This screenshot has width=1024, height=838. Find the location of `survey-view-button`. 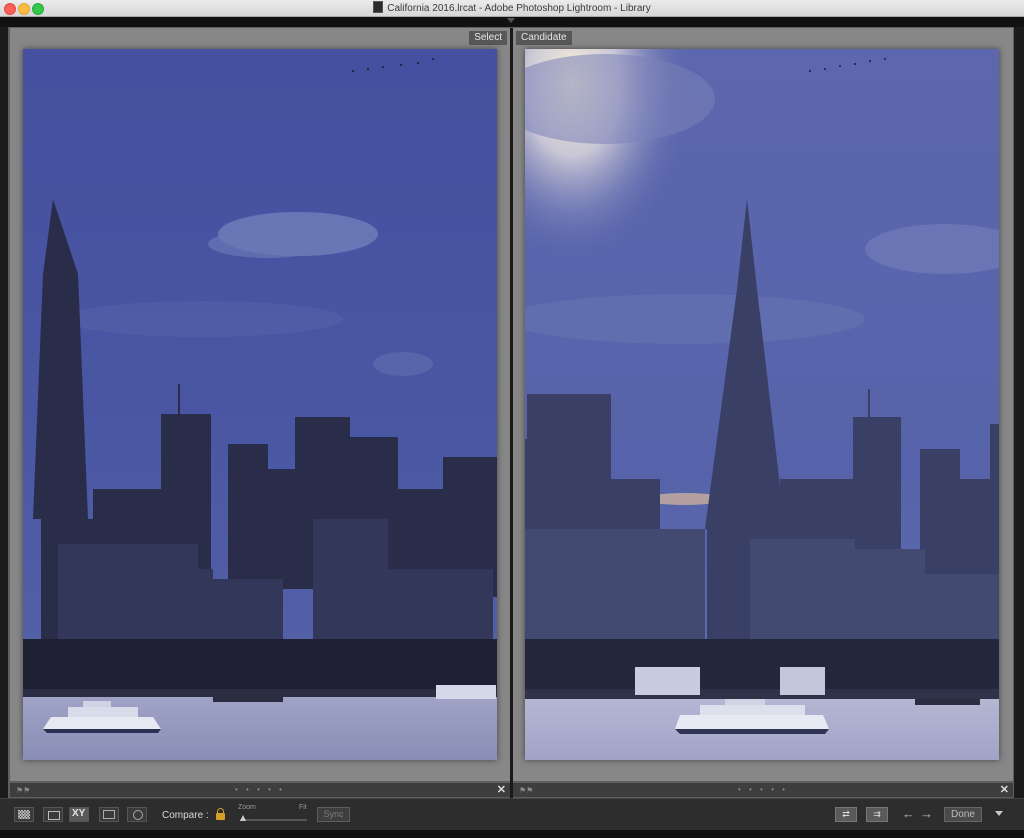

survey-view-button is located at coordinates (109, 814).